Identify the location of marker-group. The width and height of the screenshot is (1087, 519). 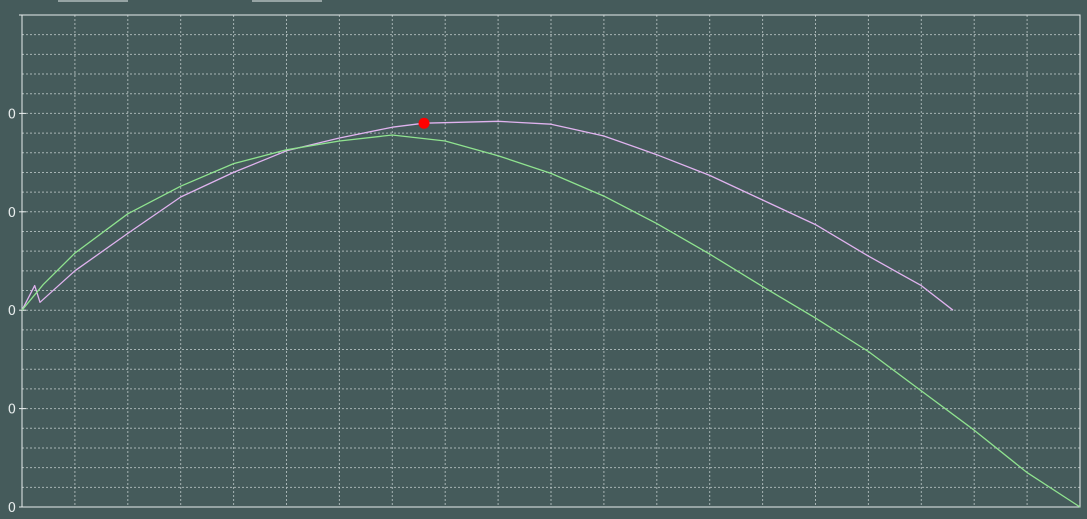
(424, 123).